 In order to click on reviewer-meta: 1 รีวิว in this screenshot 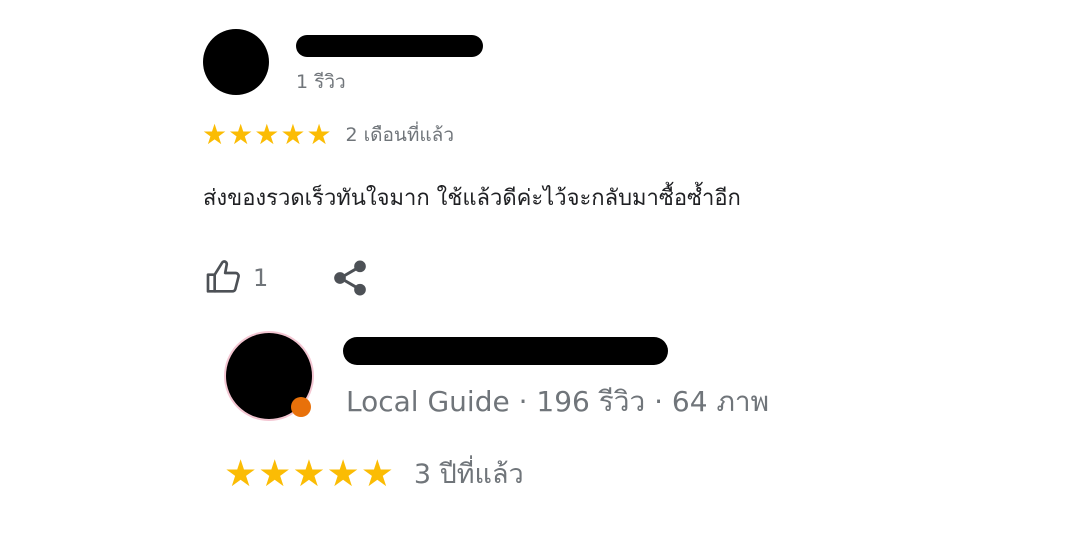, I will do `click(321, 82)`.